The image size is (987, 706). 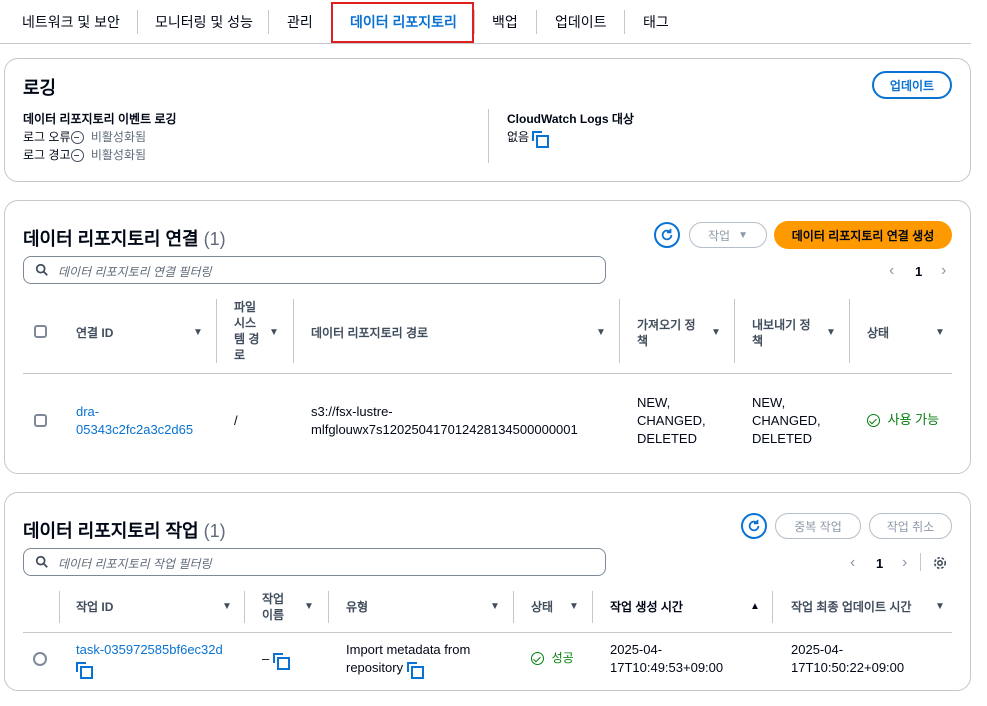 What do you see at coordinates (444, 429) in the screenshot?
I see `repository-path-line: mlfglouwx7s120250417012428134500000001` at bounding box center [444, 429].